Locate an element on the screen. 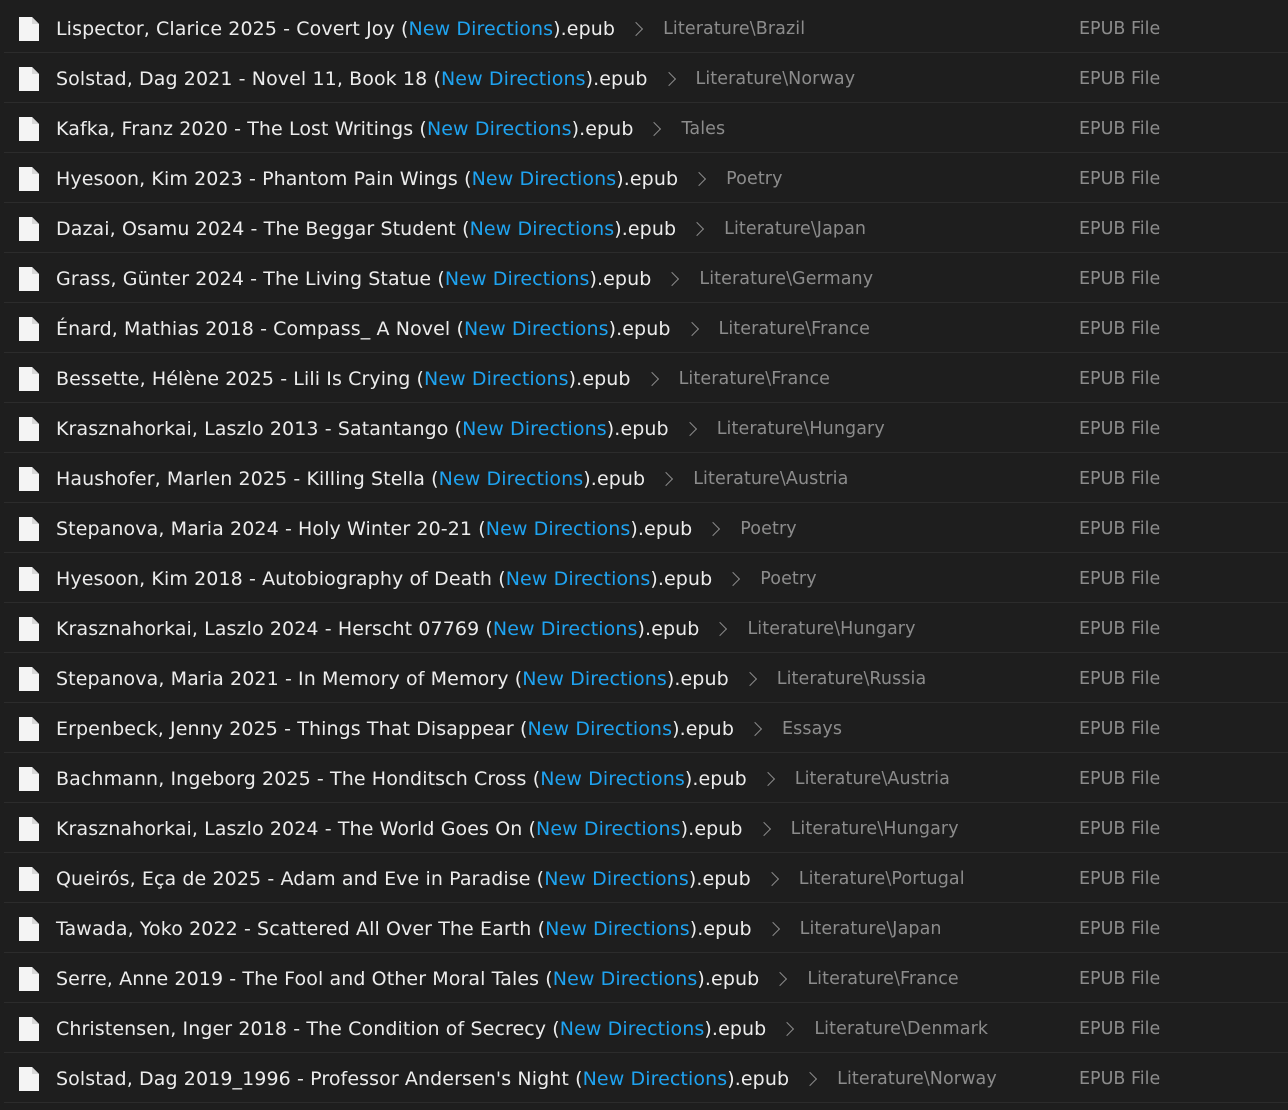 The width and height of the screenshot is (1288, 1110). folder-path: Literature\Germany is located at coordinates (786, 279).